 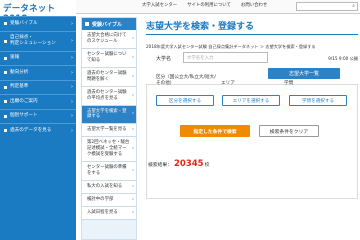 I want to click on sub-nav-item-faculties: 検討中の学部 ›, so click(x=109, y=200).